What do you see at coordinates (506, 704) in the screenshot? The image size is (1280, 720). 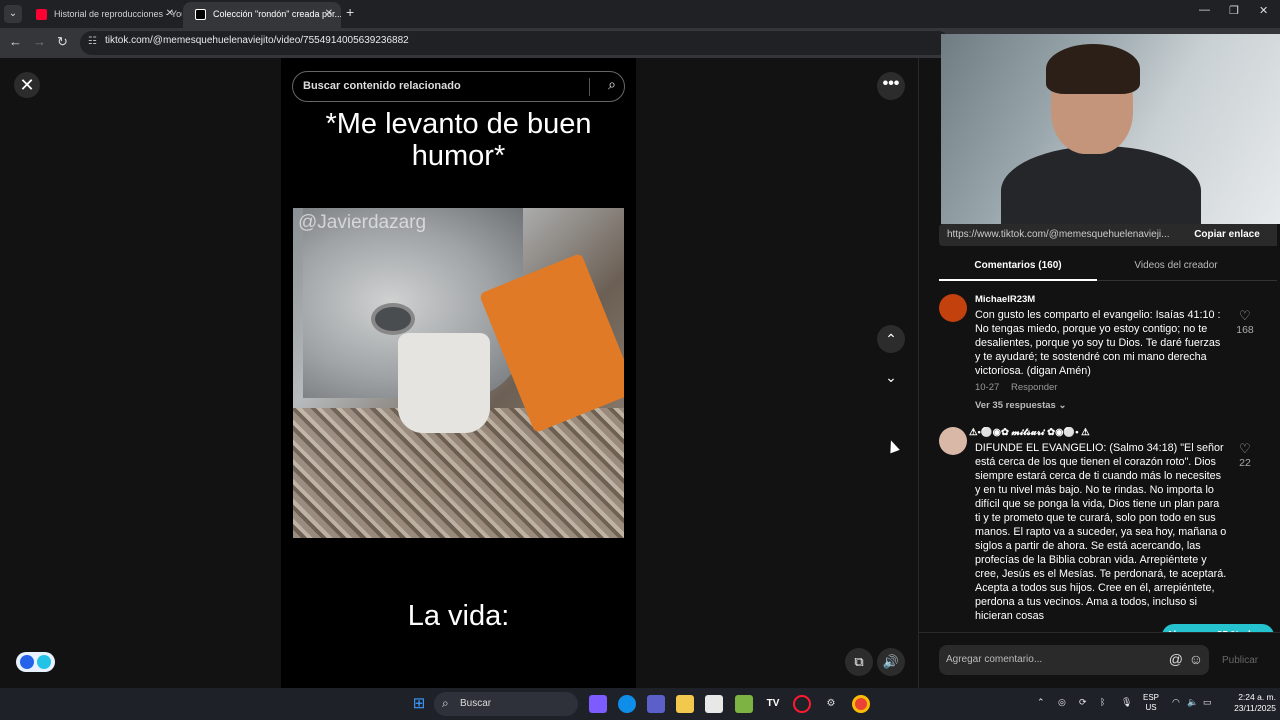 I see `taskbar-search: ⌕ Buscar` at bounding box center [506, 704].